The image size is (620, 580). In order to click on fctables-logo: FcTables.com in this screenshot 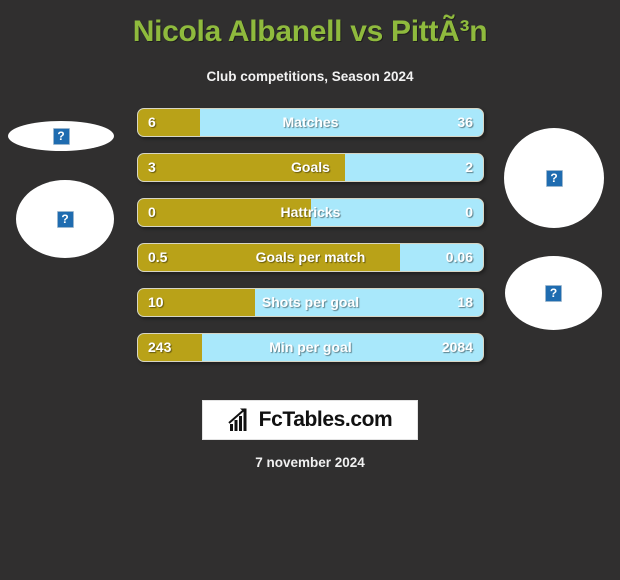, I will do `click(310, 420)`.